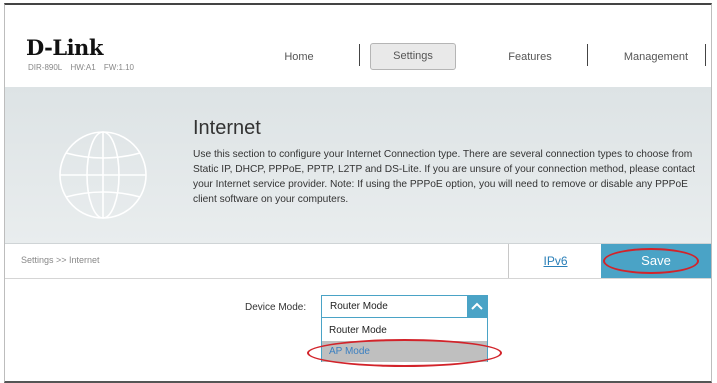  Describe the element at coordinates (404, 306) in the screenshot. I see `device-mode-select: Router Mode` at that location.